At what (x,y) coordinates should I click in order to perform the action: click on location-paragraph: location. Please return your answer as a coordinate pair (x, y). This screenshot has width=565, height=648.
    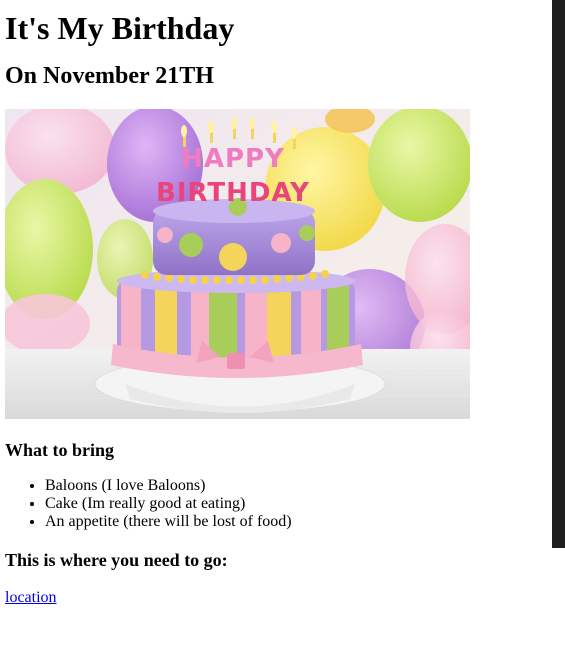
    Looking at the image, I should click on (277, 598).